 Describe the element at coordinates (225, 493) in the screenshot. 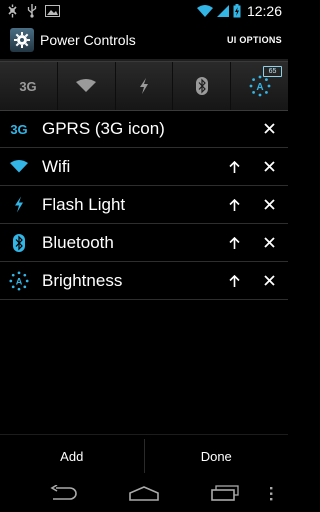

I see `recent-apps-icon` at that location.